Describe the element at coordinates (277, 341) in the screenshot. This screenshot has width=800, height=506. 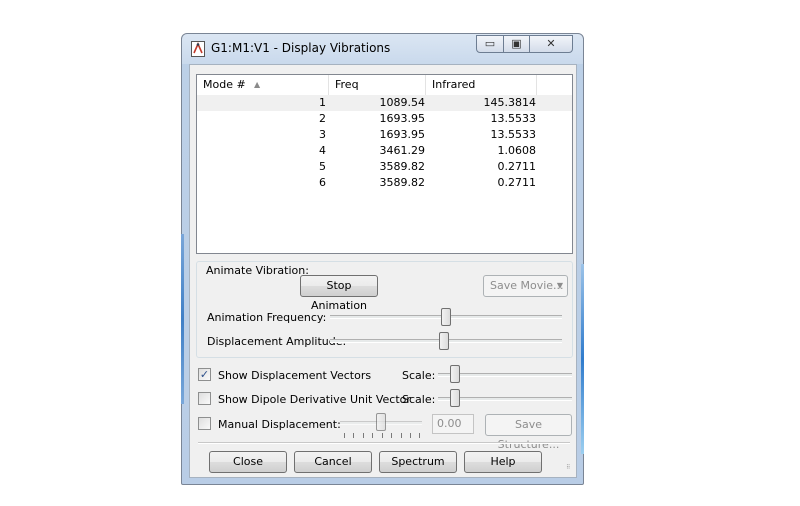
I see `displacement-amplitude-label: Displacement Amplitude:` at that location.